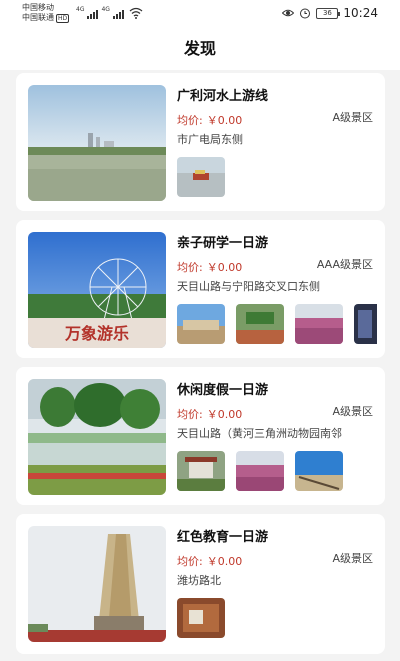  I want to click on header: 发现, so click(200, 50).